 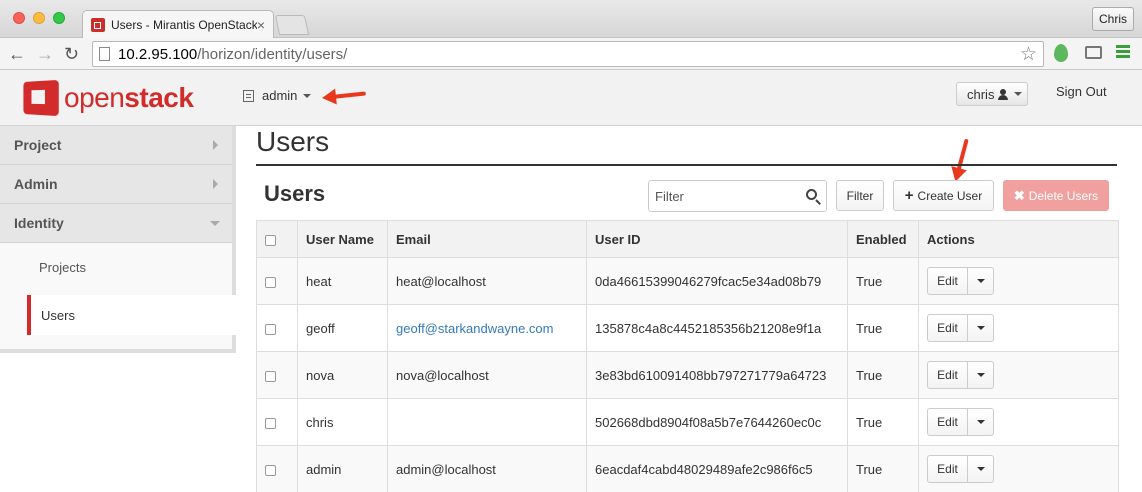 I want to click on openstack-logo: openstack, so click(x=108, y=98).